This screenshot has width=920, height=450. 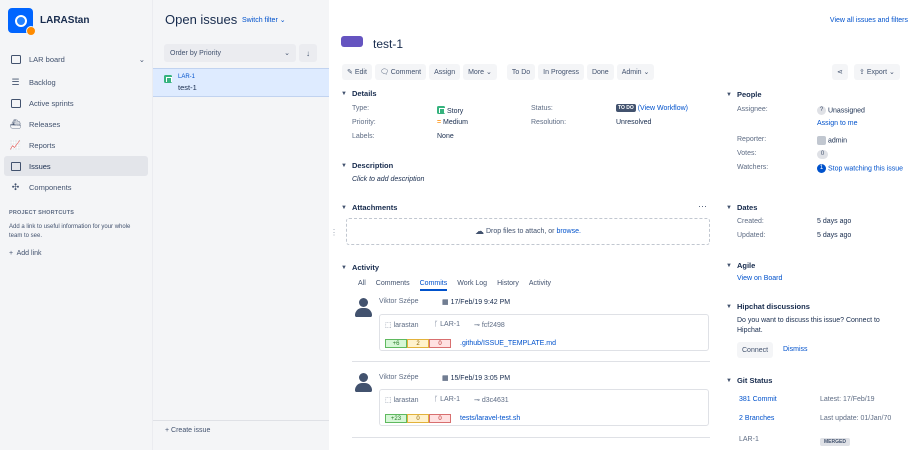 What do you see at coordinates (76, 82) in the screenshot?
I see `sidebar-item-backlog: ☰ Backlog` at bounding box center [76, 82].